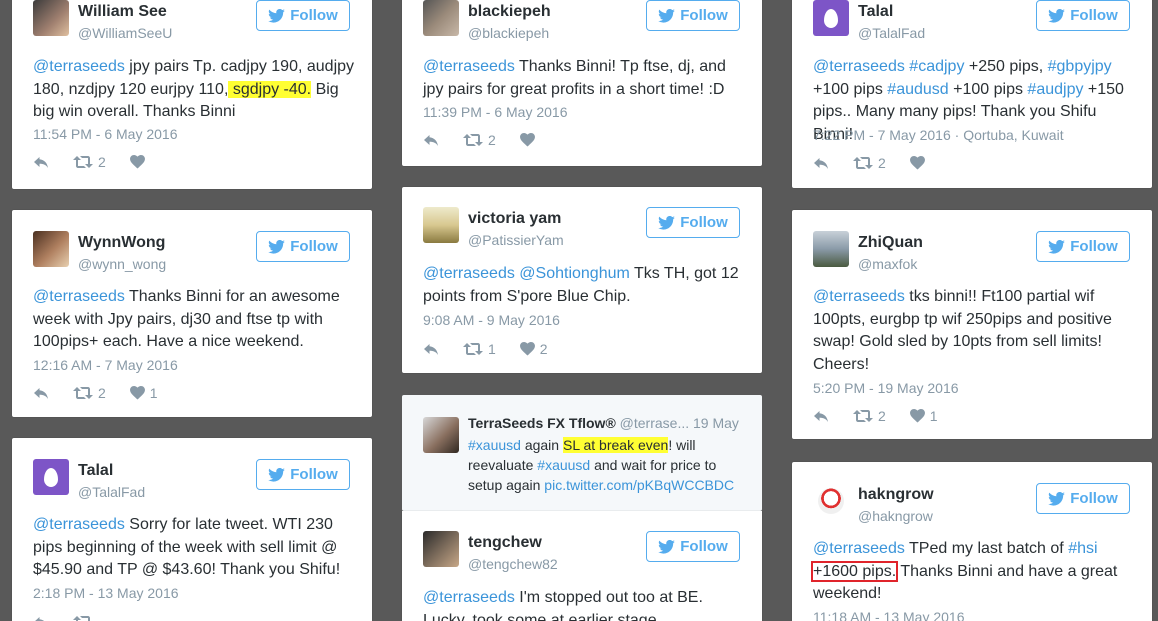 The height and width of the screenshot is (621, 1158). What do you see at coordinates (122, 12) in the screenshot?
I see `author-name: William See` at bounding box center [122, 12].